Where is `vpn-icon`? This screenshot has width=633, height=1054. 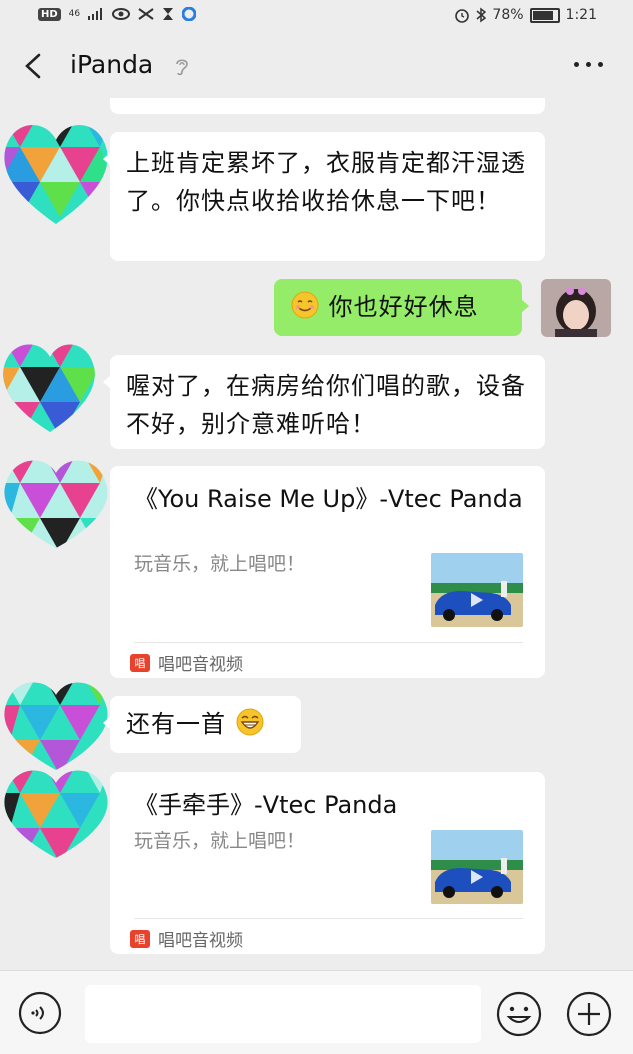
vpn-icon is located at coordinates (146, 14).